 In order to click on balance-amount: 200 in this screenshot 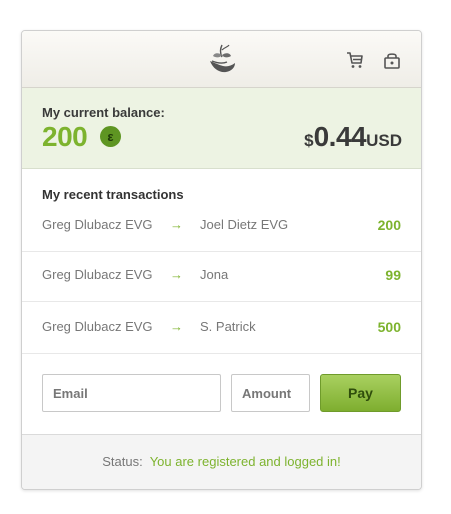, I will do `click(65, 136)`.